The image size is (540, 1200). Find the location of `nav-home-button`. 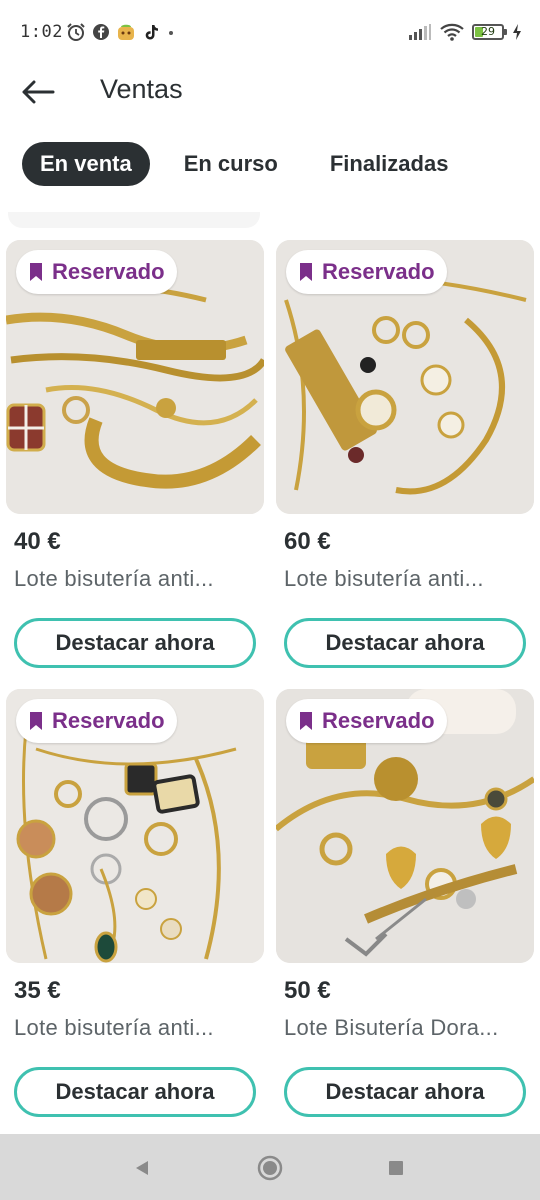

nav-home-button is located at coordinates (270, 1168).